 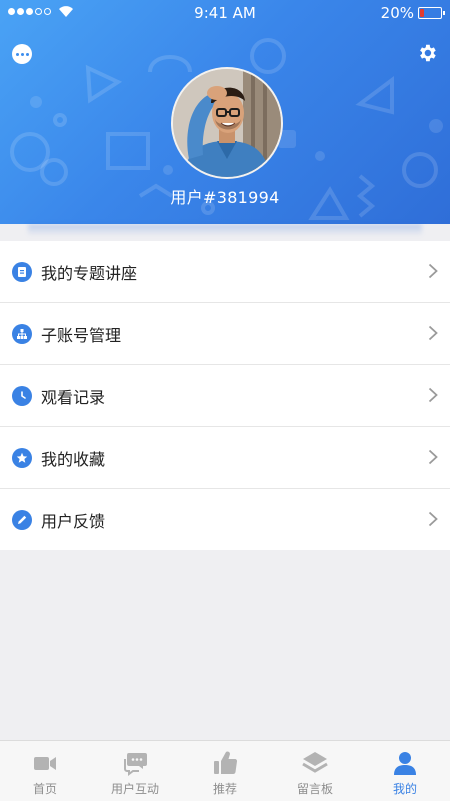 What do you see at coordinates (45, 763) in the screenshot?
I see `video-camera-icon` at bounding box center [45, 763].